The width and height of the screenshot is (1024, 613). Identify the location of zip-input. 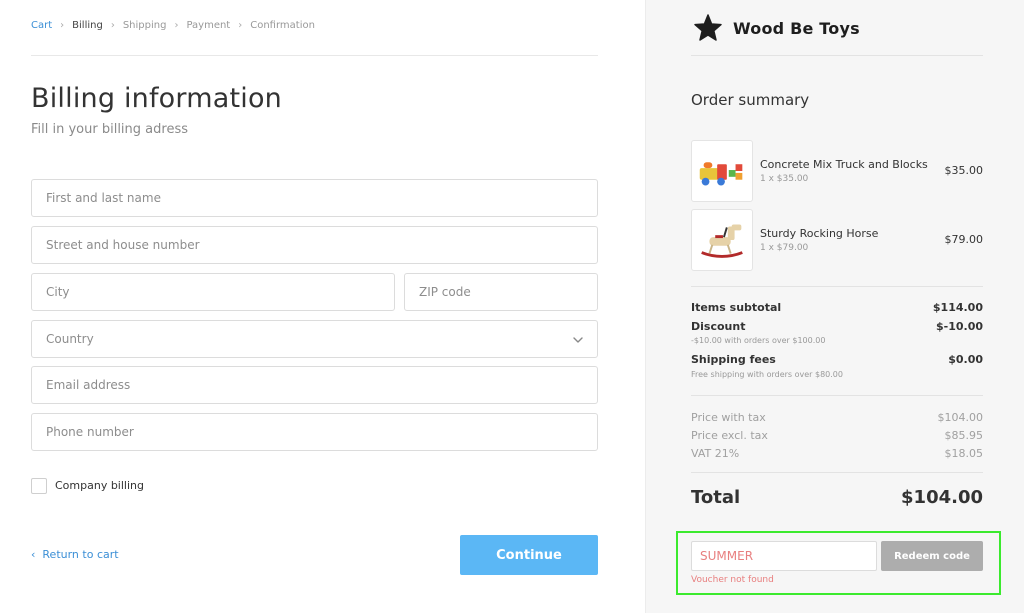
(501, 292).